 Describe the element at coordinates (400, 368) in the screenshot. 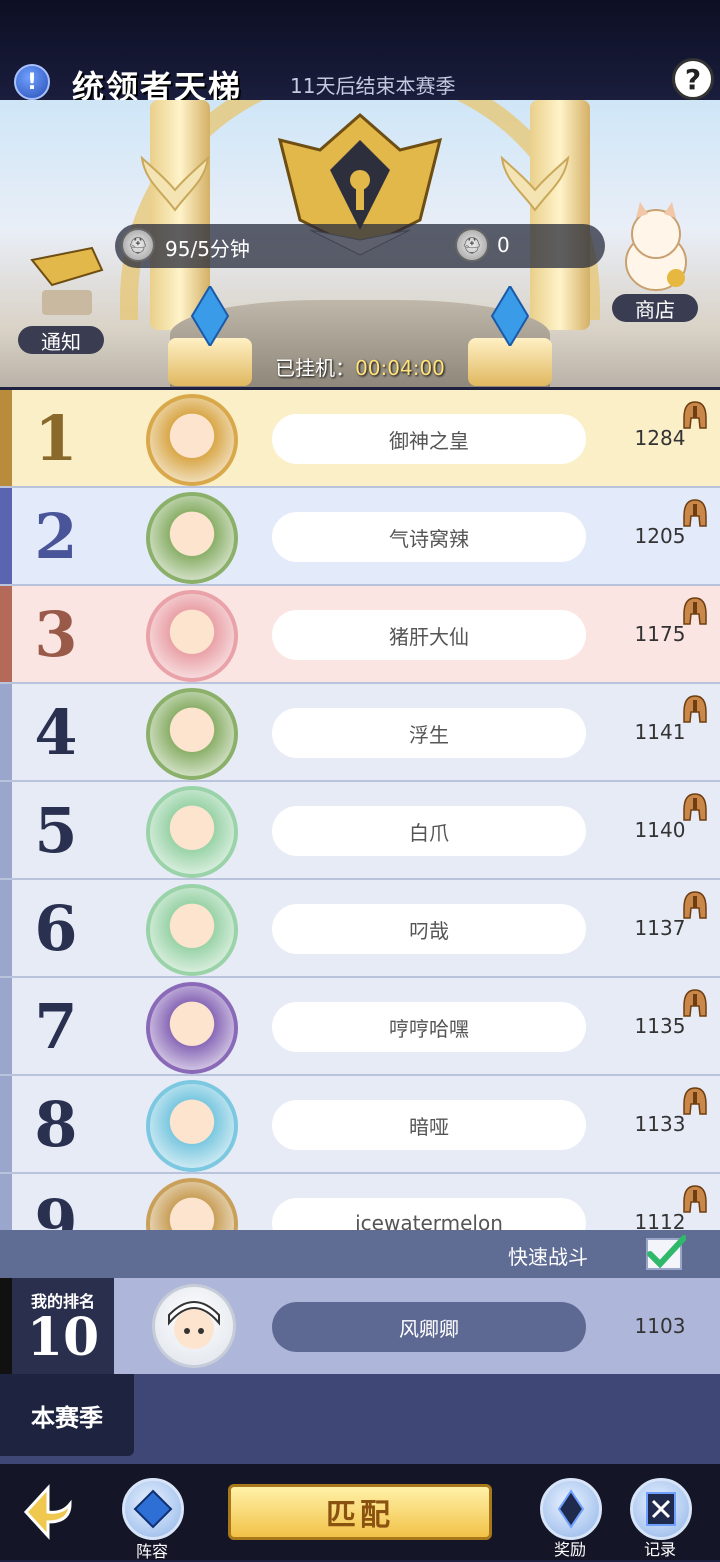

I see `afk-time: 00:04:00` at that location.